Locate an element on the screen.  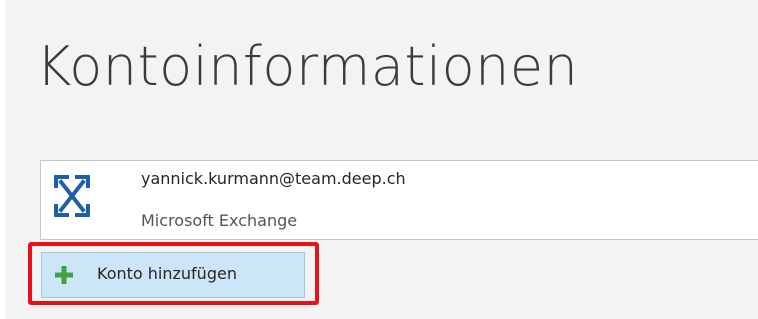
add-account-label: Konto hinzufügen is located at coordinates (167, 273).